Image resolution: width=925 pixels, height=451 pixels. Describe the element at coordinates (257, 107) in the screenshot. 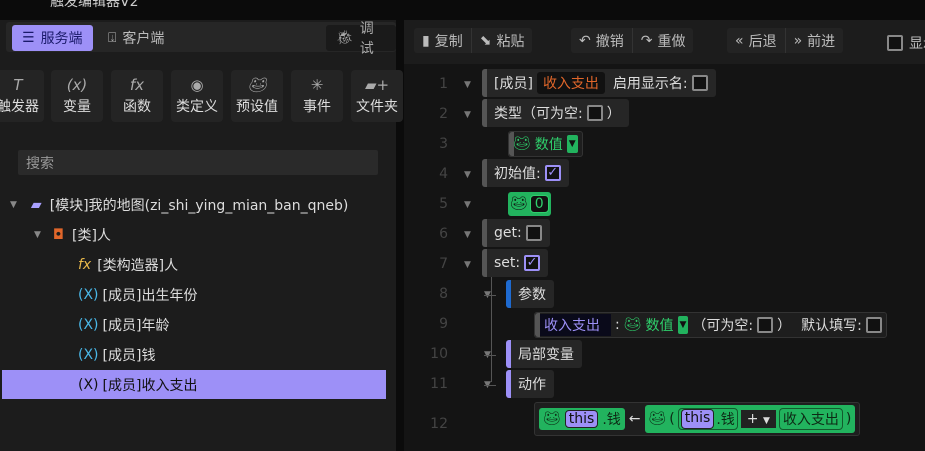

I see `tool-label: 预设值` at that location.